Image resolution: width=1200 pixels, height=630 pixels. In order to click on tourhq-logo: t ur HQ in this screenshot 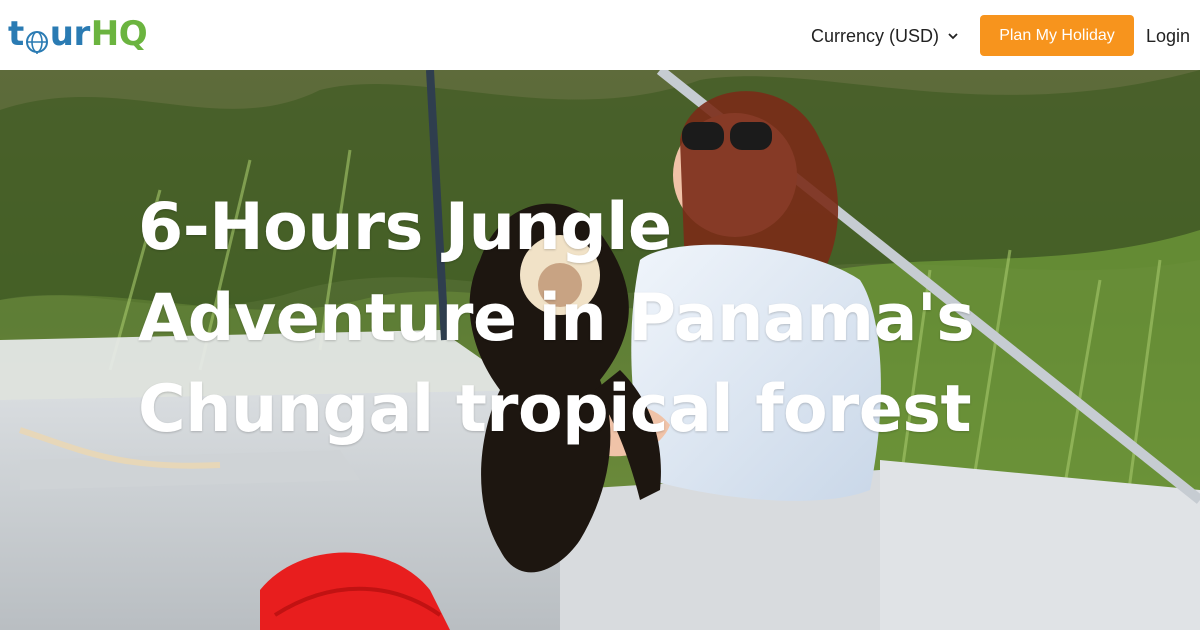, I will do `click(78, 34)`.